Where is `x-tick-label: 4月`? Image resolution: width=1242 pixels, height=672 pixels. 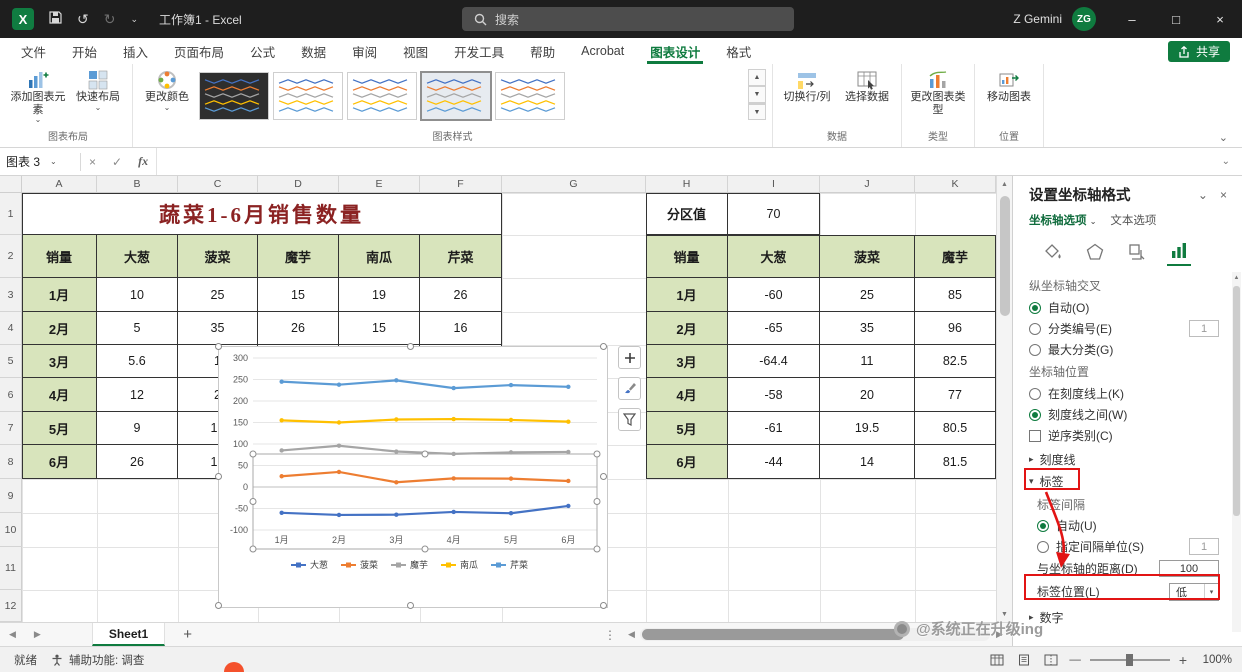 x-tick-label: 4月 is located at coordinates (454, 540).